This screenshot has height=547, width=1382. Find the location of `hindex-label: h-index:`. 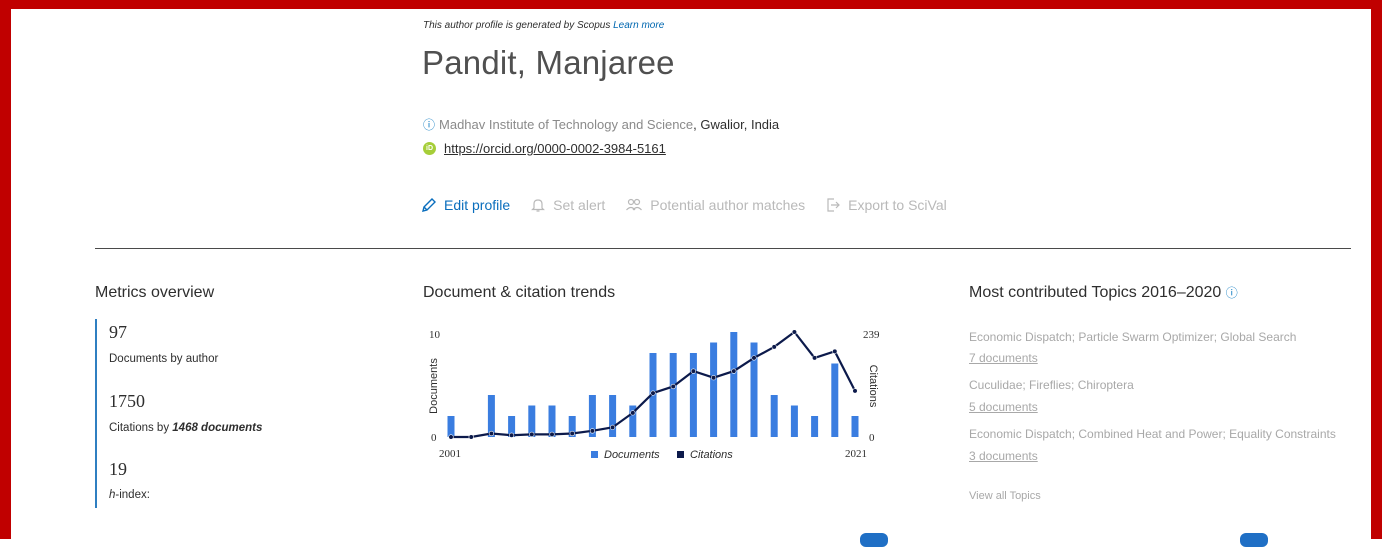

hindex-label: h-index: is located at coordinates (129, 495).